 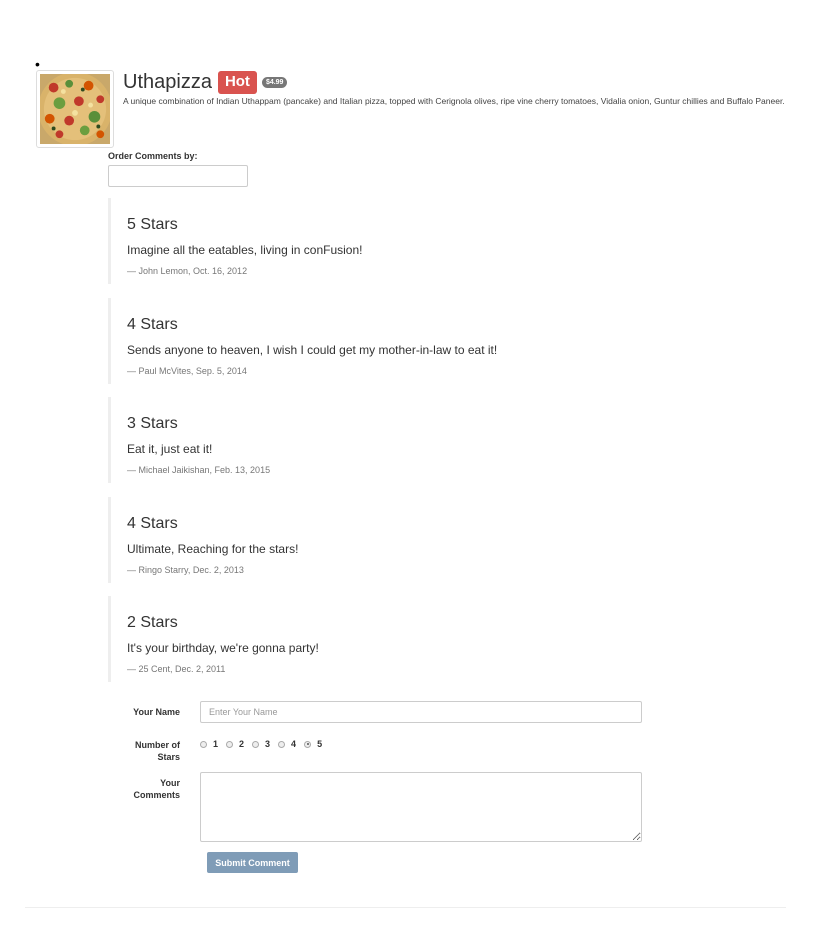 I want to click on pizza-image, so click(x=75, y=109).